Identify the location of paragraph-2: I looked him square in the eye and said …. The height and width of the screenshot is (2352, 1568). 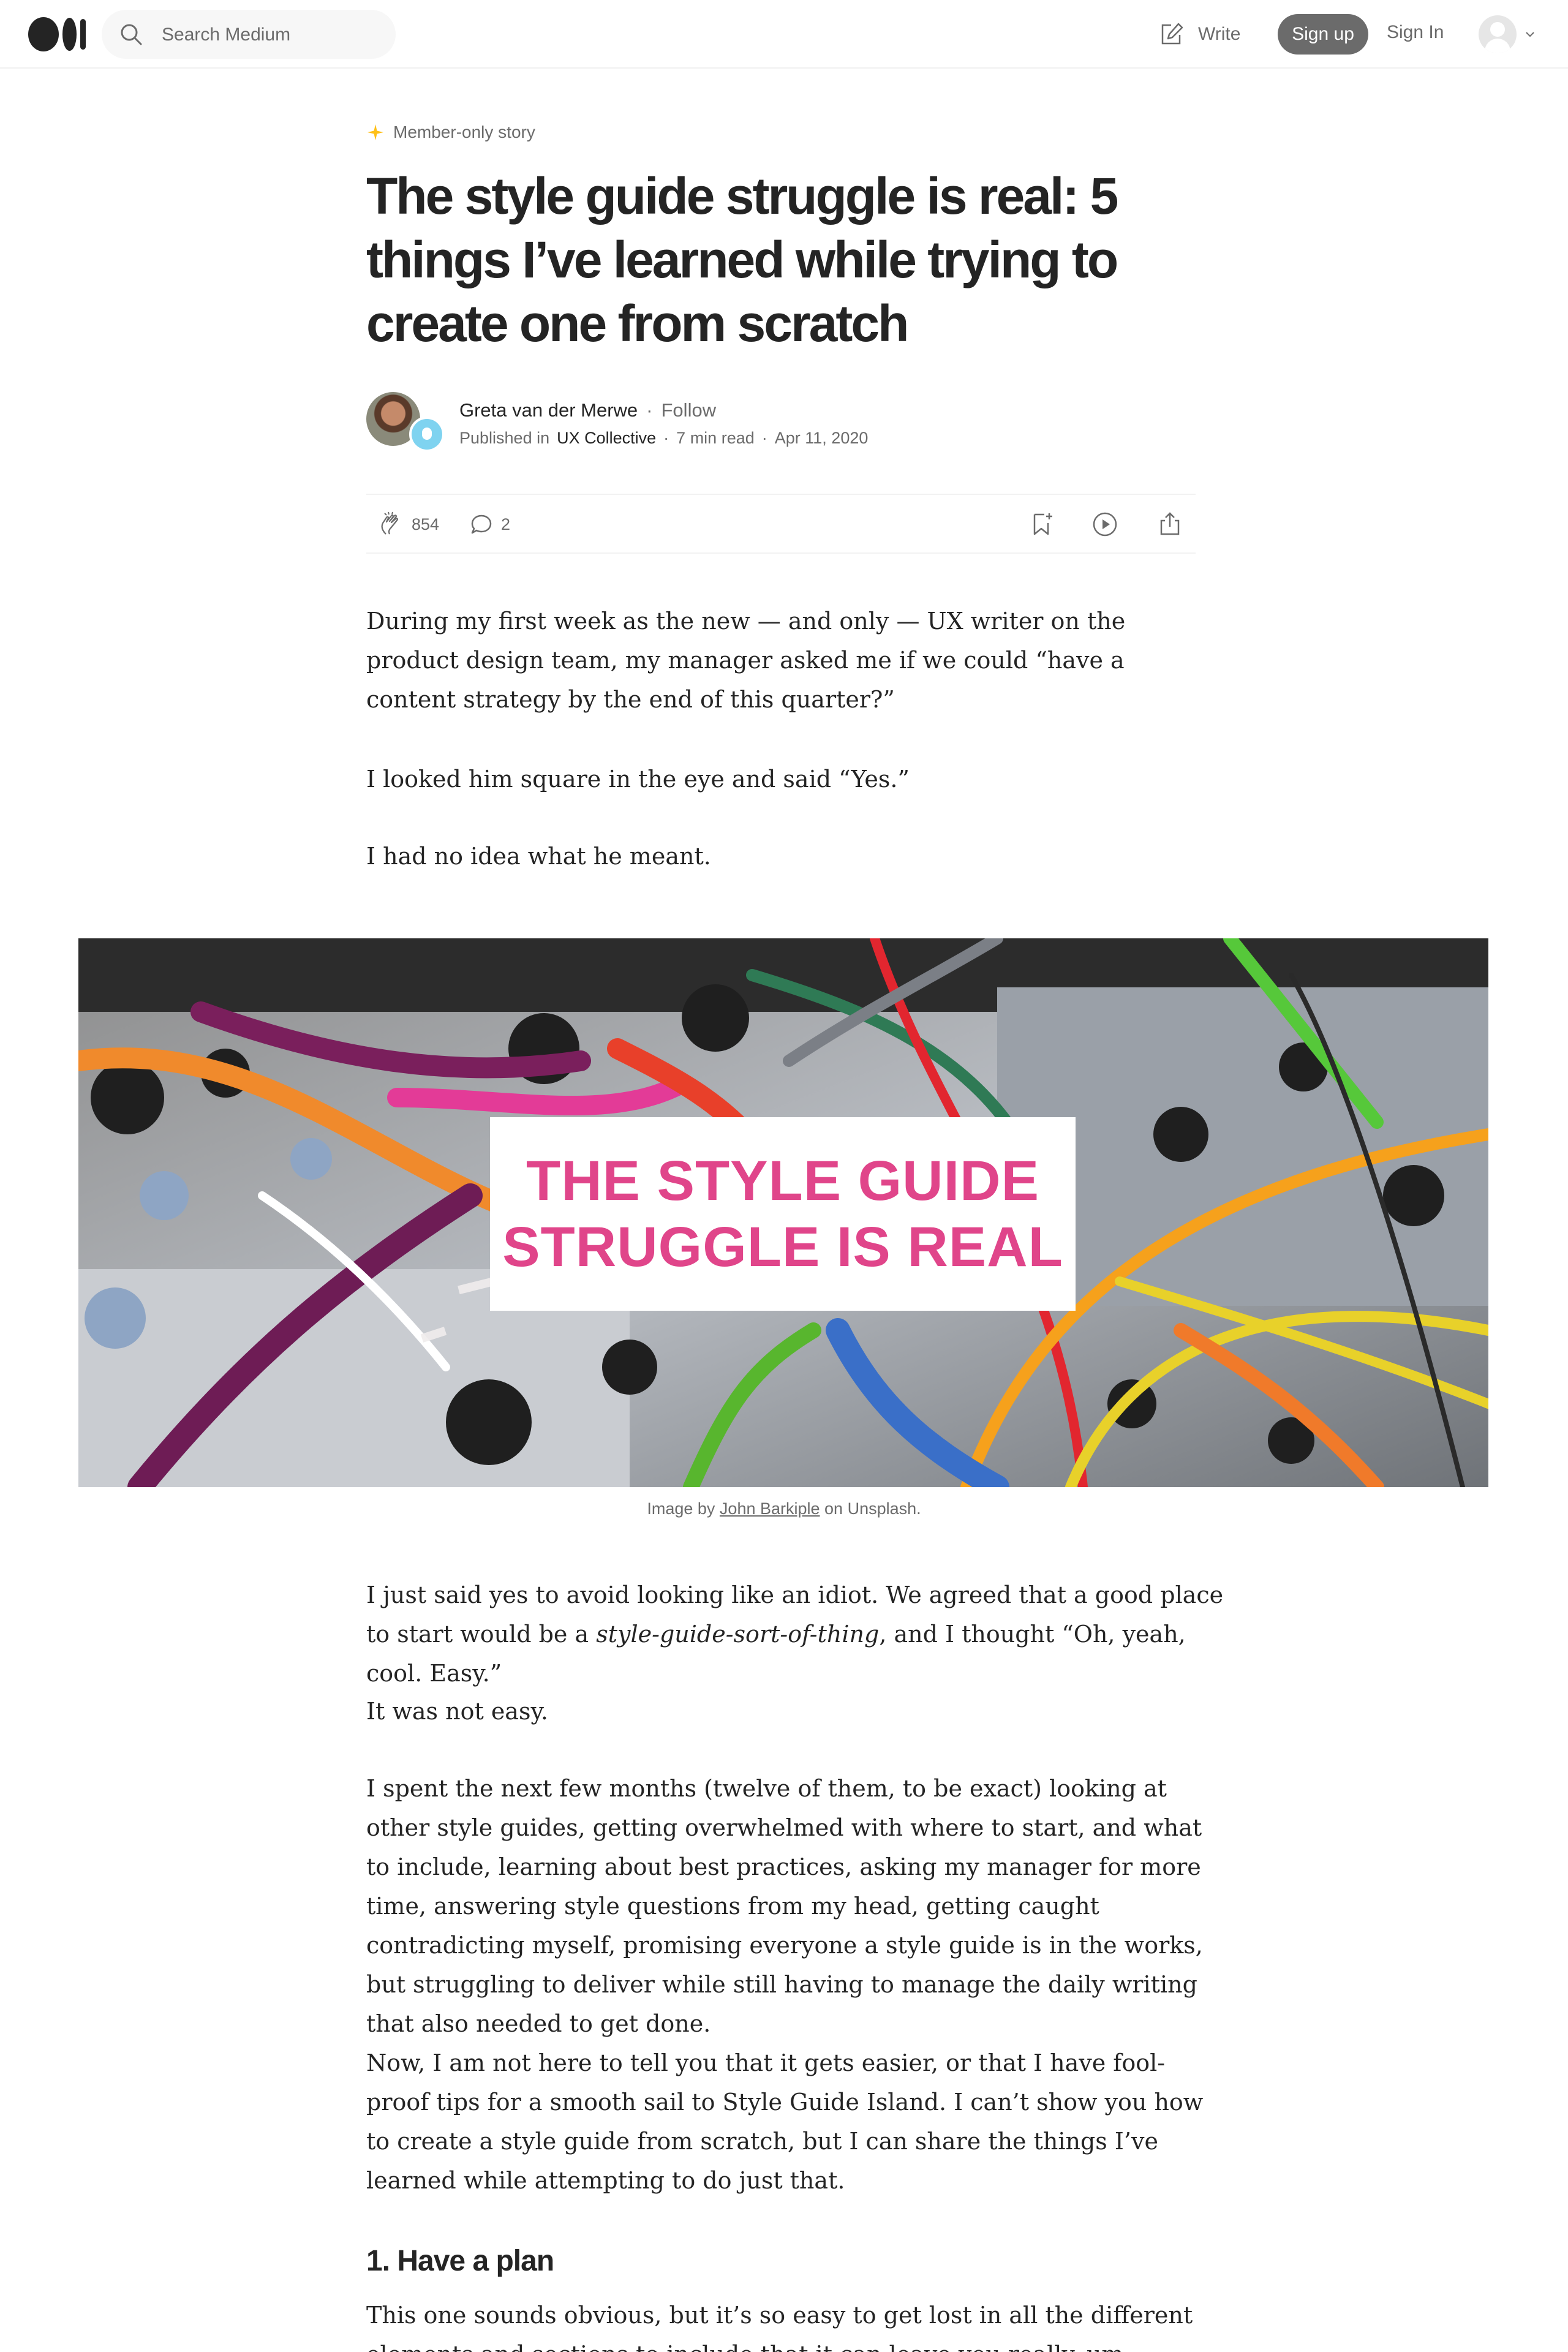
(638, 780).